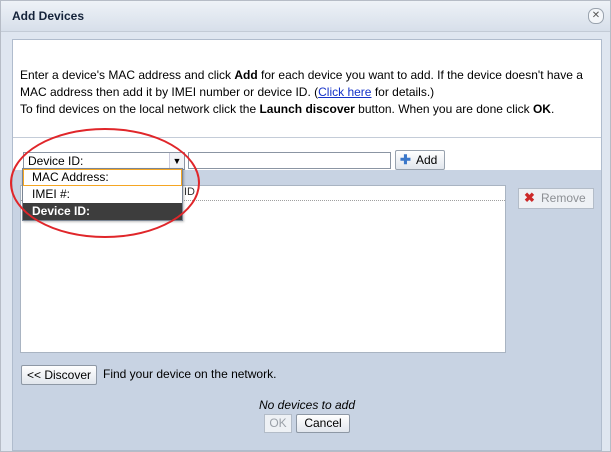 The height and width of the screenshot is (452, 611). I want to click on add-button: ✚ Add, so click(420, 160).